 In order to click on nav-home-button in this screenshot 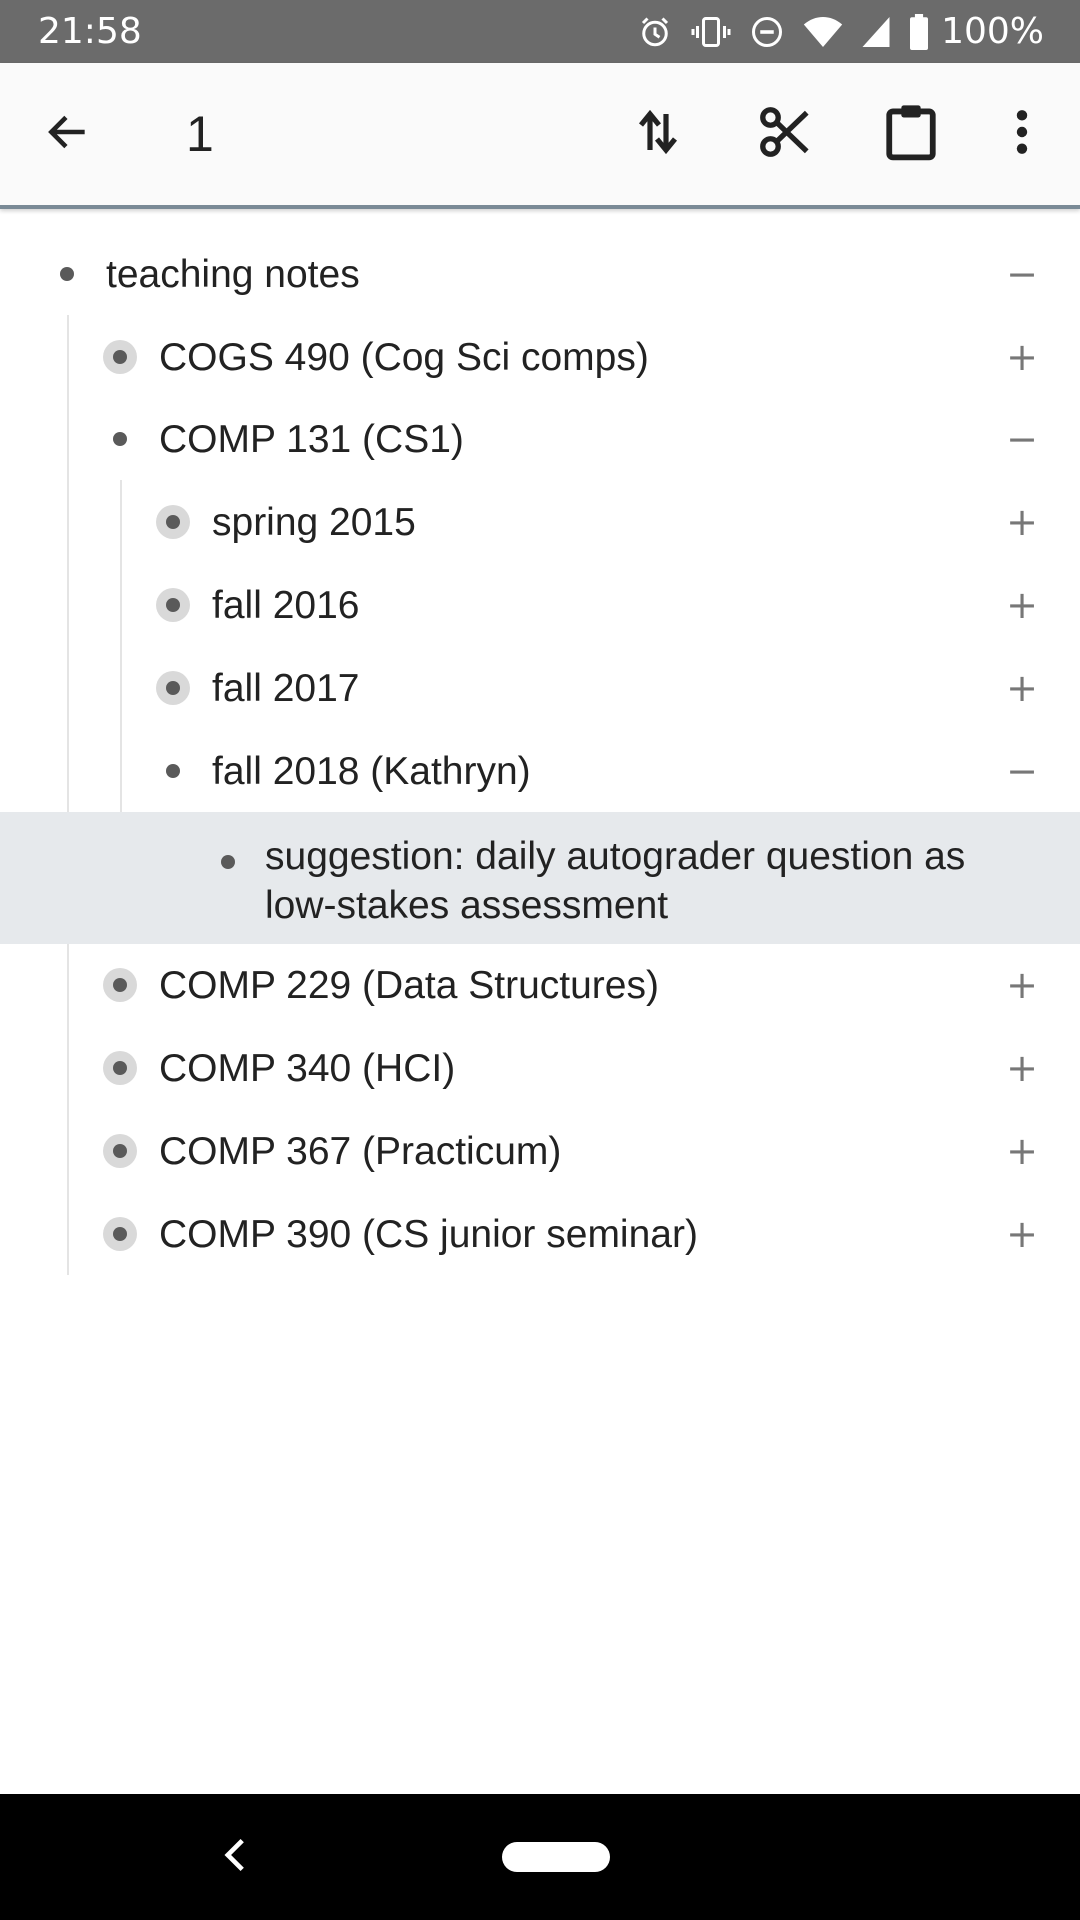, I will do `click(556, 1857)`.